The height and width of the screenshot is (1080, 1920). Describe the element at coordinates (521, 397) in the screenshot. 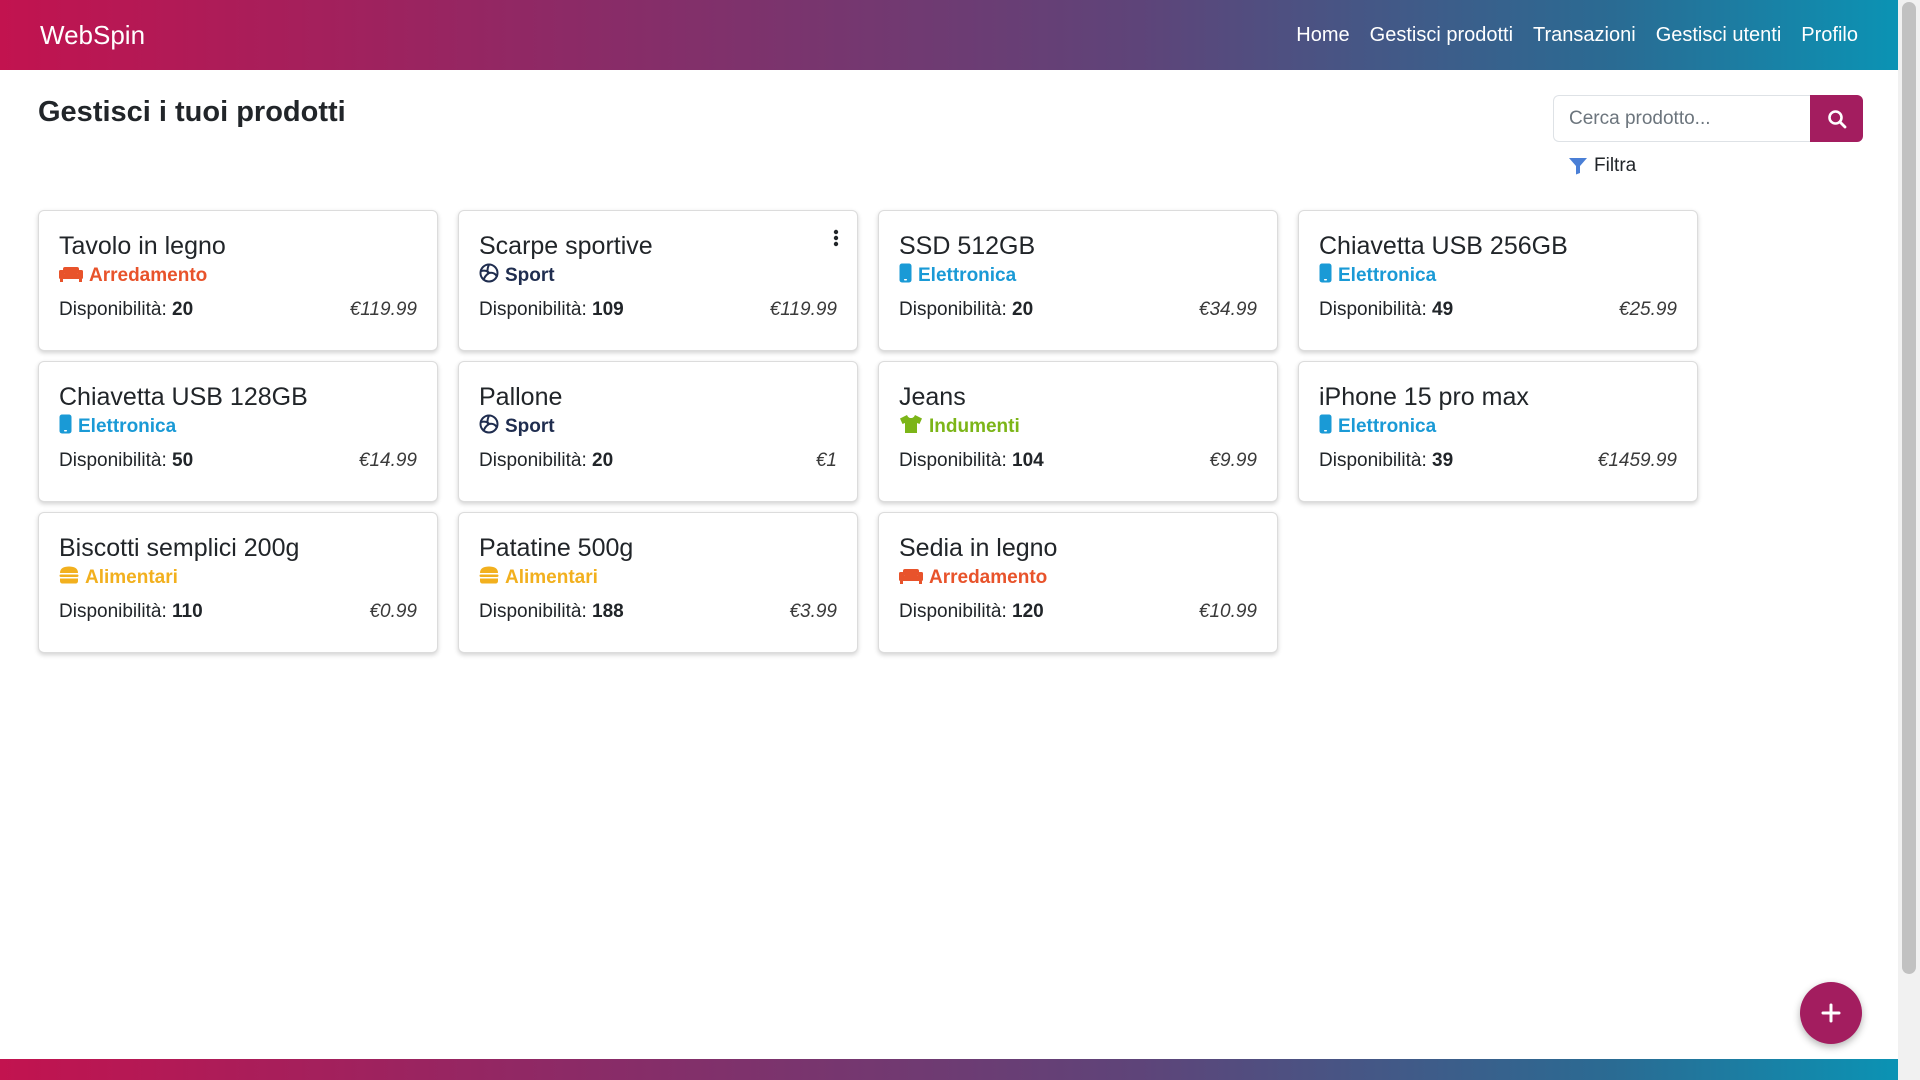

I see `product-name: Pallone` at that location.